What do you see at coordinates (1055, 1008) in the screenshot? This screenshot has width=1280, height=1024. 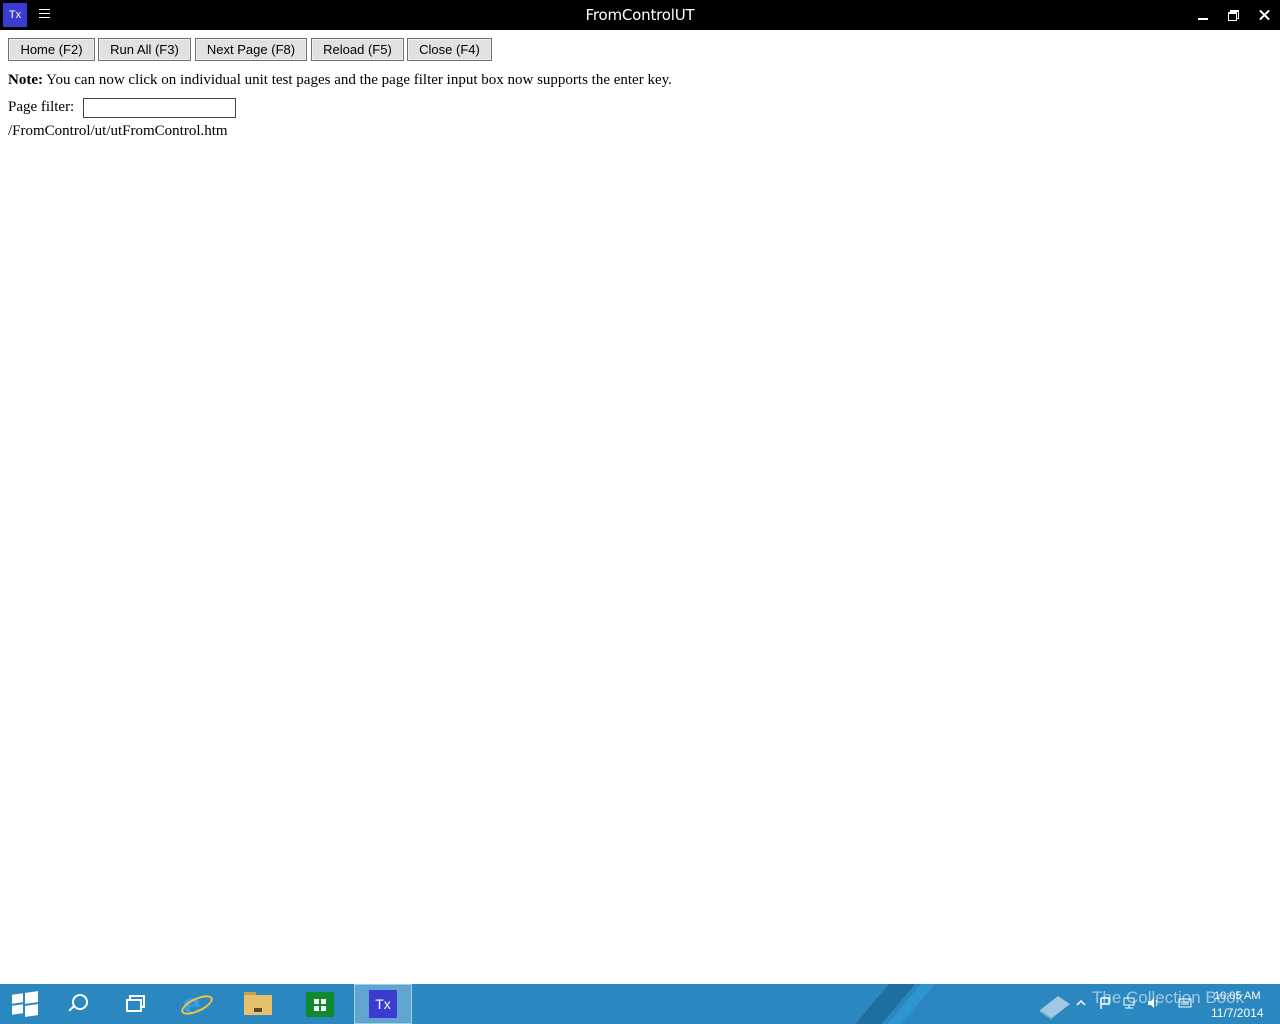 I see `book-icon` at bounding box center [1055, 1008].